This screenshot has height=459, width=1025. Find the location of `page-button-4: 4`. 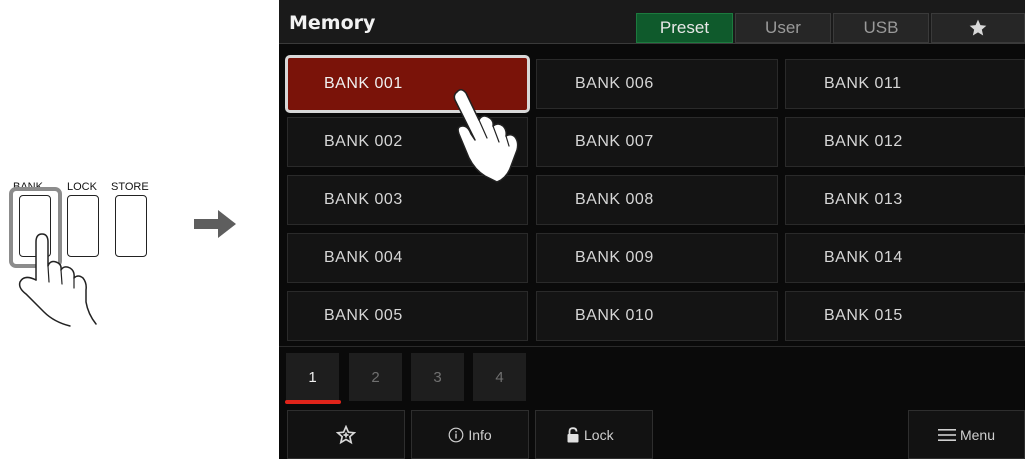

page-button-4: 4 is located at coordinates (499, 377).